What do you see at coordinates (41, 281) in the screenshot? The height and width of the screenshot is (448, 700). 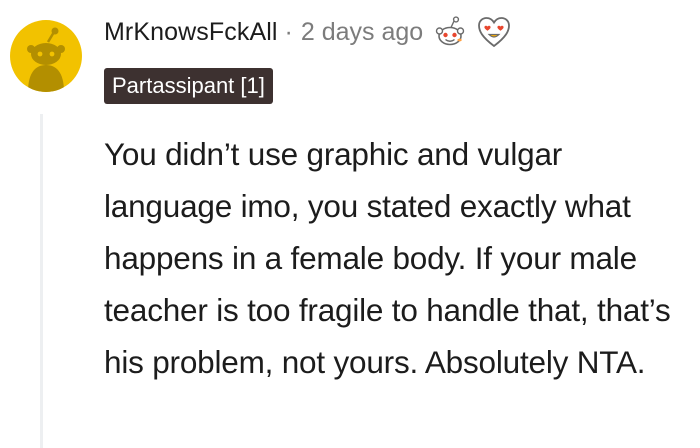 I see `thread-line` at bounding box center [41, 281].